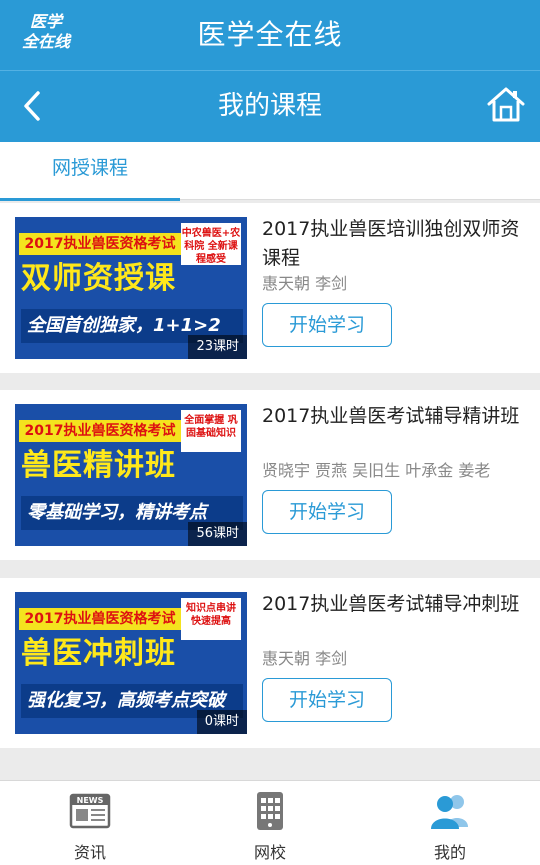  I want to click on course-hours: 56课时, so click(217, 534).